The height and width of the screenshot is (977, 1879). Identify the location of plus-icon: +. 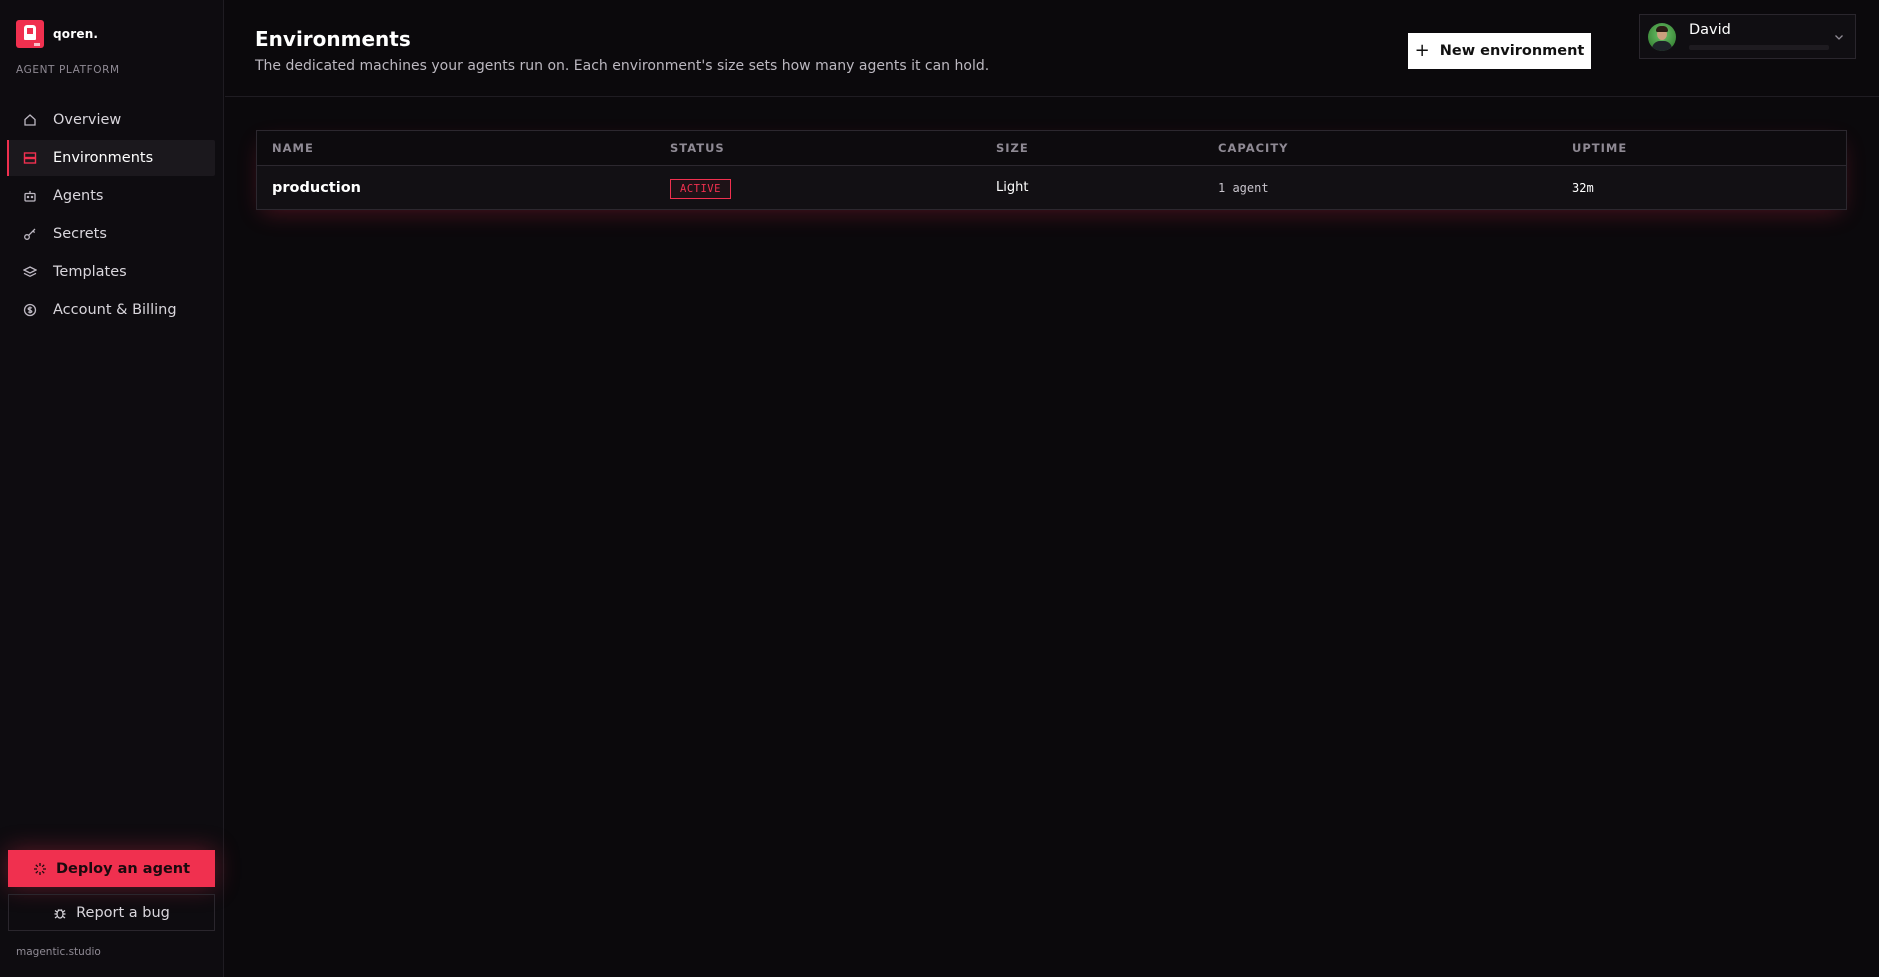
(1422, 50).